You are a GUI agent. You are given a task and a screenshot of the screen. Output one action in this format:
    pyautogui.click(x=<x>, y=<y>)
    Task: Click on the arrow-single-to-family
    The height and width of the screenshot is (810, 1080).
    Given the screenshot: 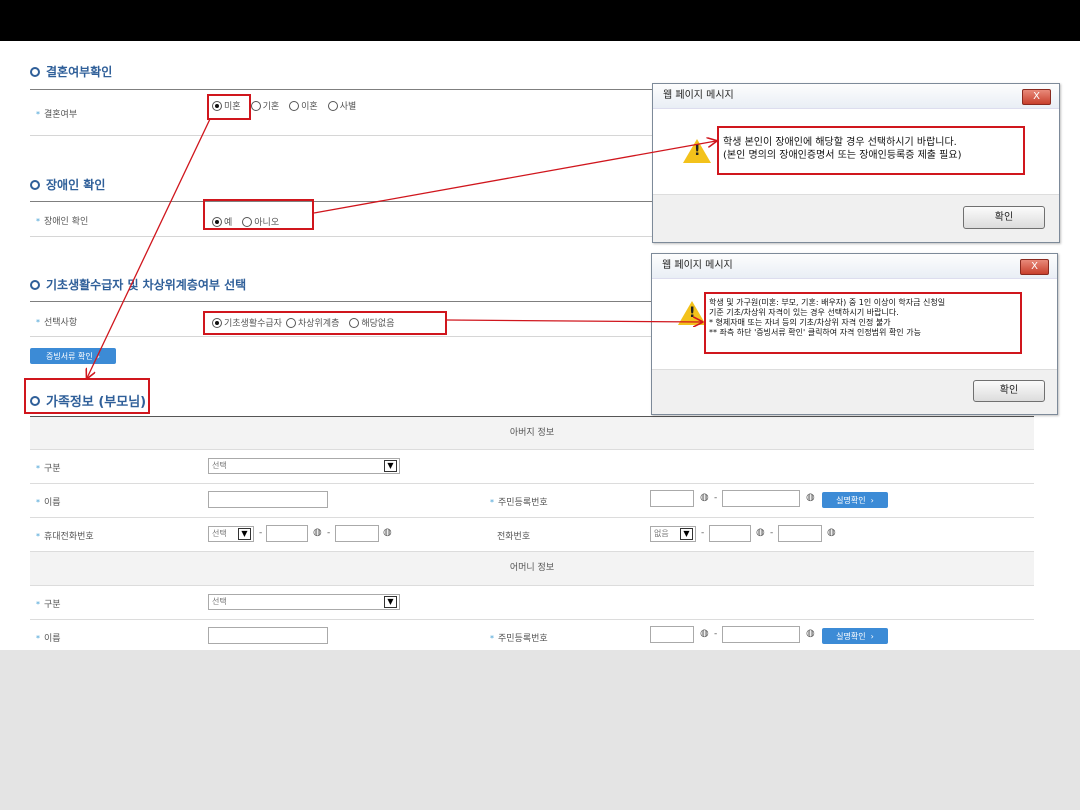 What is the action you would take?
    pyautogui.click(x=149, y=248)
    